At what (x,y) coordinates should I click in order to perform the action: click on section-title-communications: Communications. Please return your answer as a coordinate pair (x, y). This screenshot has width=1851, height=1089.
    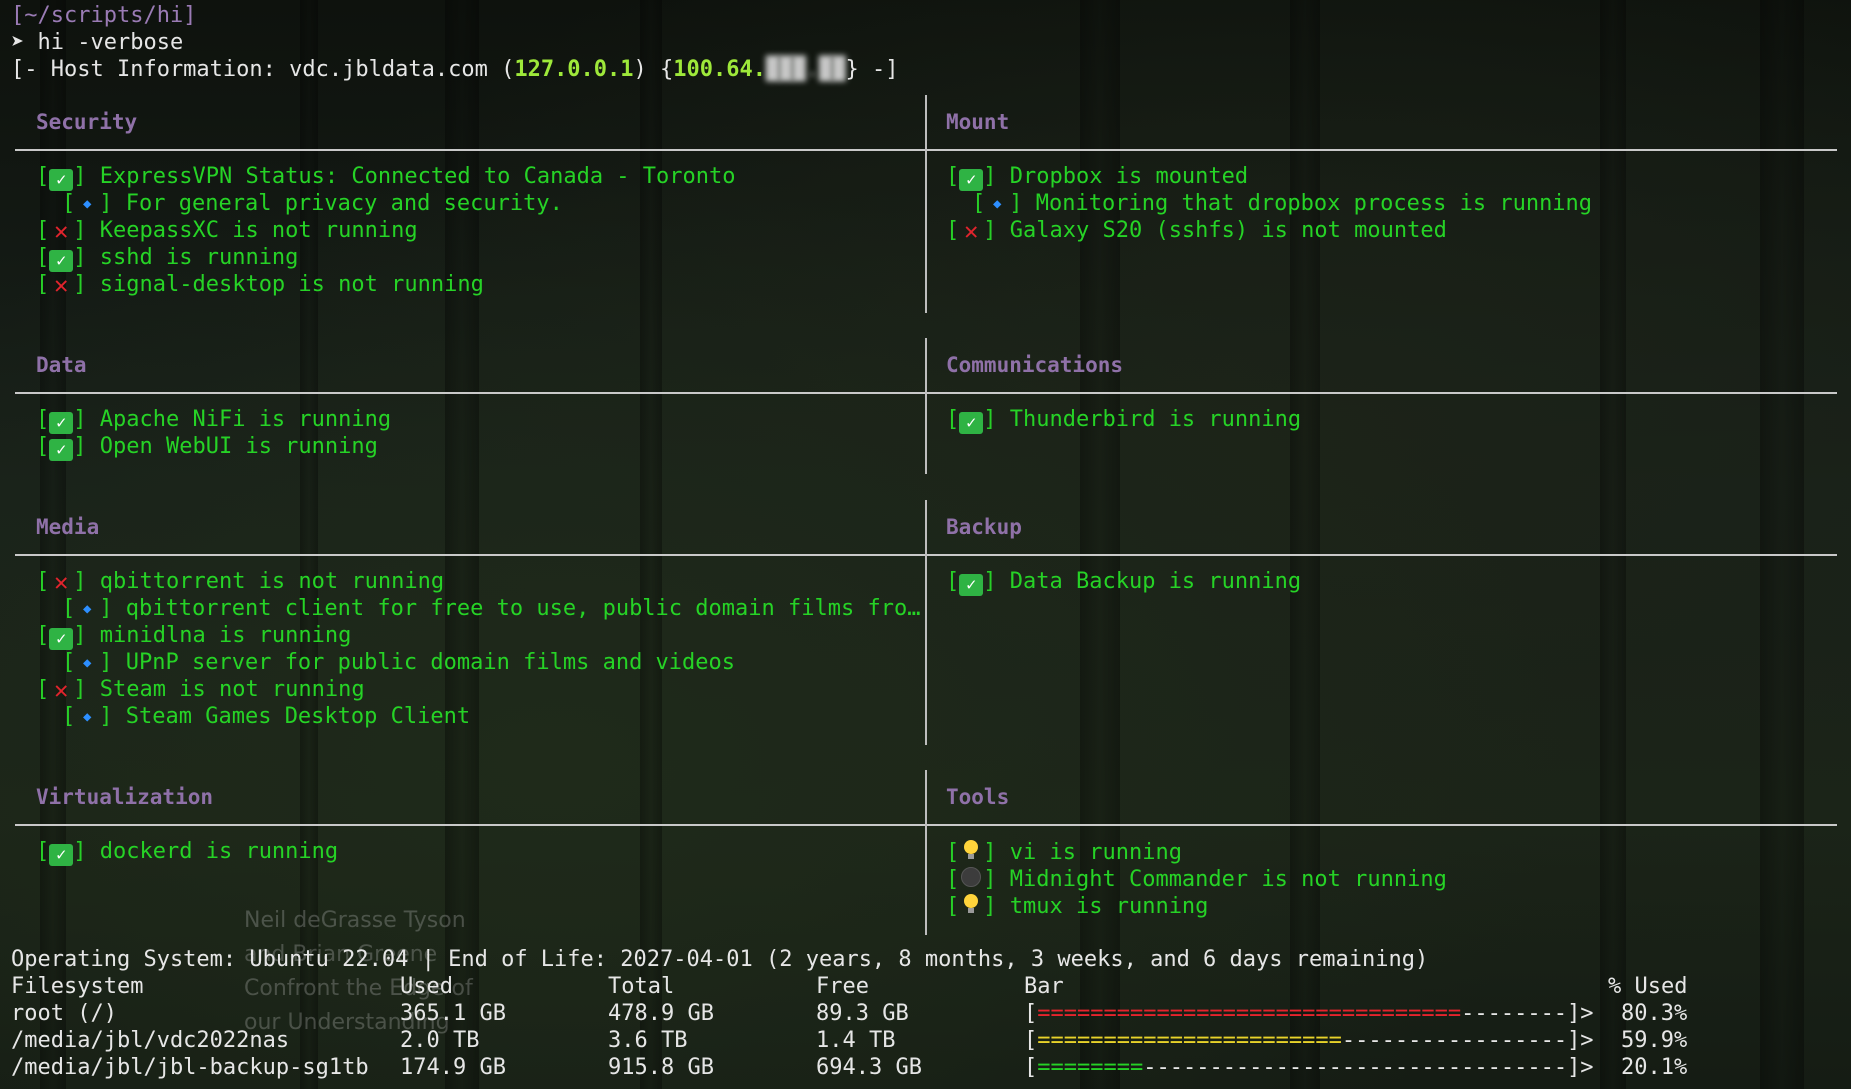
    Looking at the image, I should click on (1035, 365).